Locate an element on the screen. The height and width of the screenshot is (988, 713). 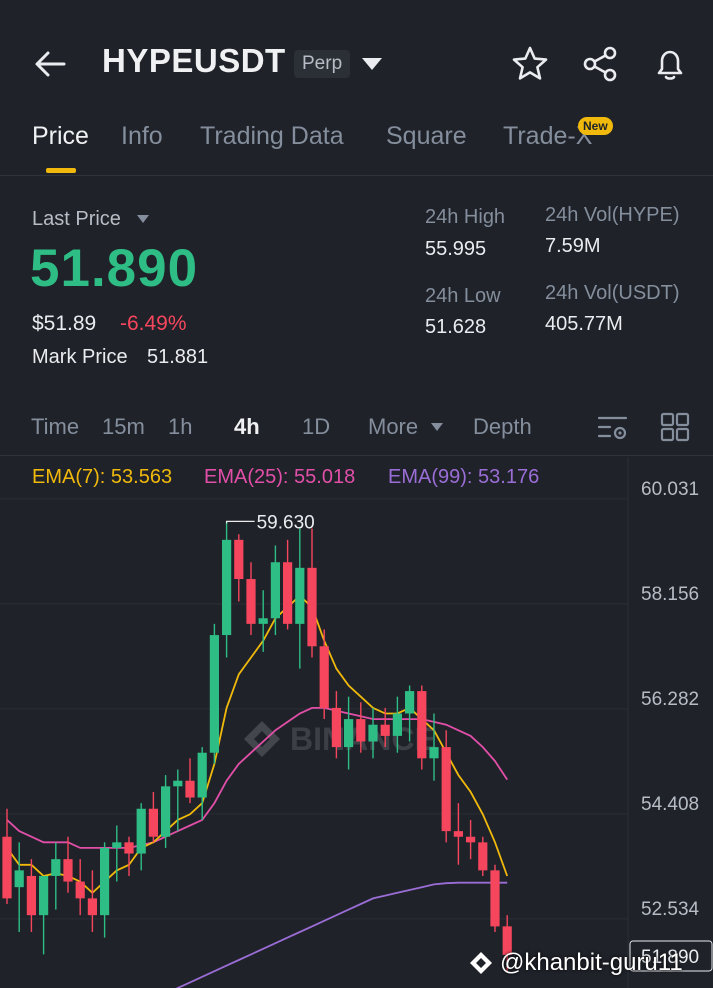
bell-icon is located at coordinates (670, 64).